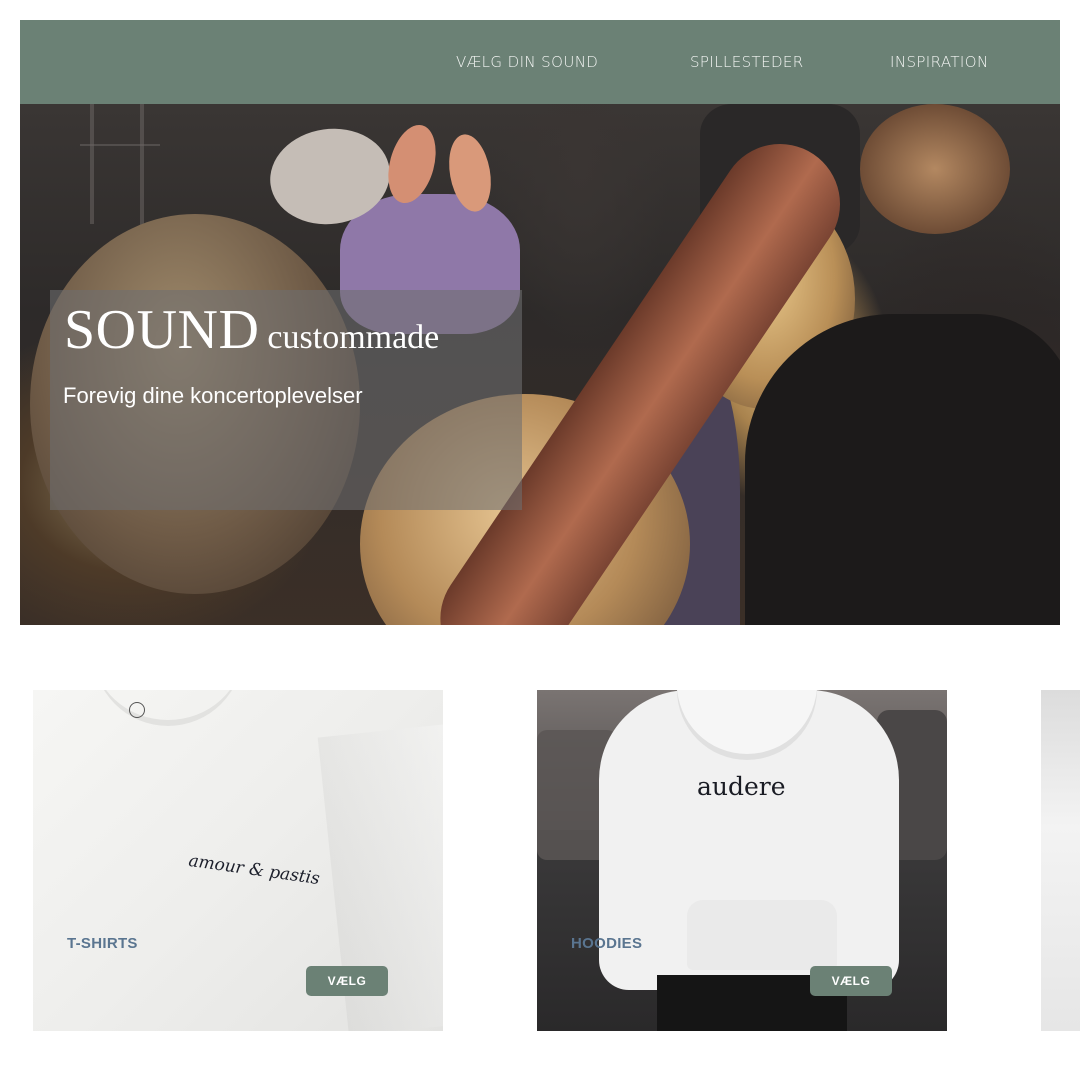 Image resolution: width=1080 pixels, height=1080 pixels. I want to click on select-hoodies-button: VÆLG, so click(851, 981).